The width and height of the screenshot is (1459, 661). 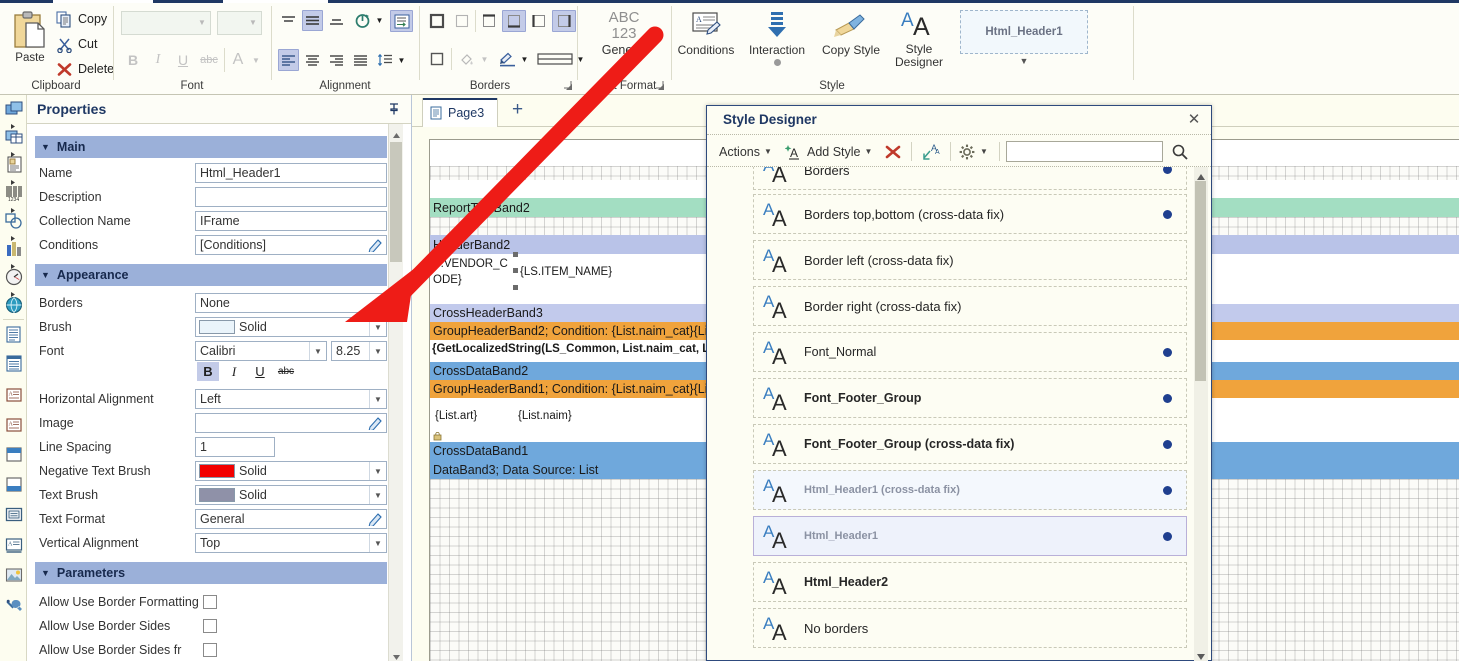 What do you see at coordinates (30, 43) in the screenshot?
I see `paste-button: Paste` at bounding box center [30, 43].